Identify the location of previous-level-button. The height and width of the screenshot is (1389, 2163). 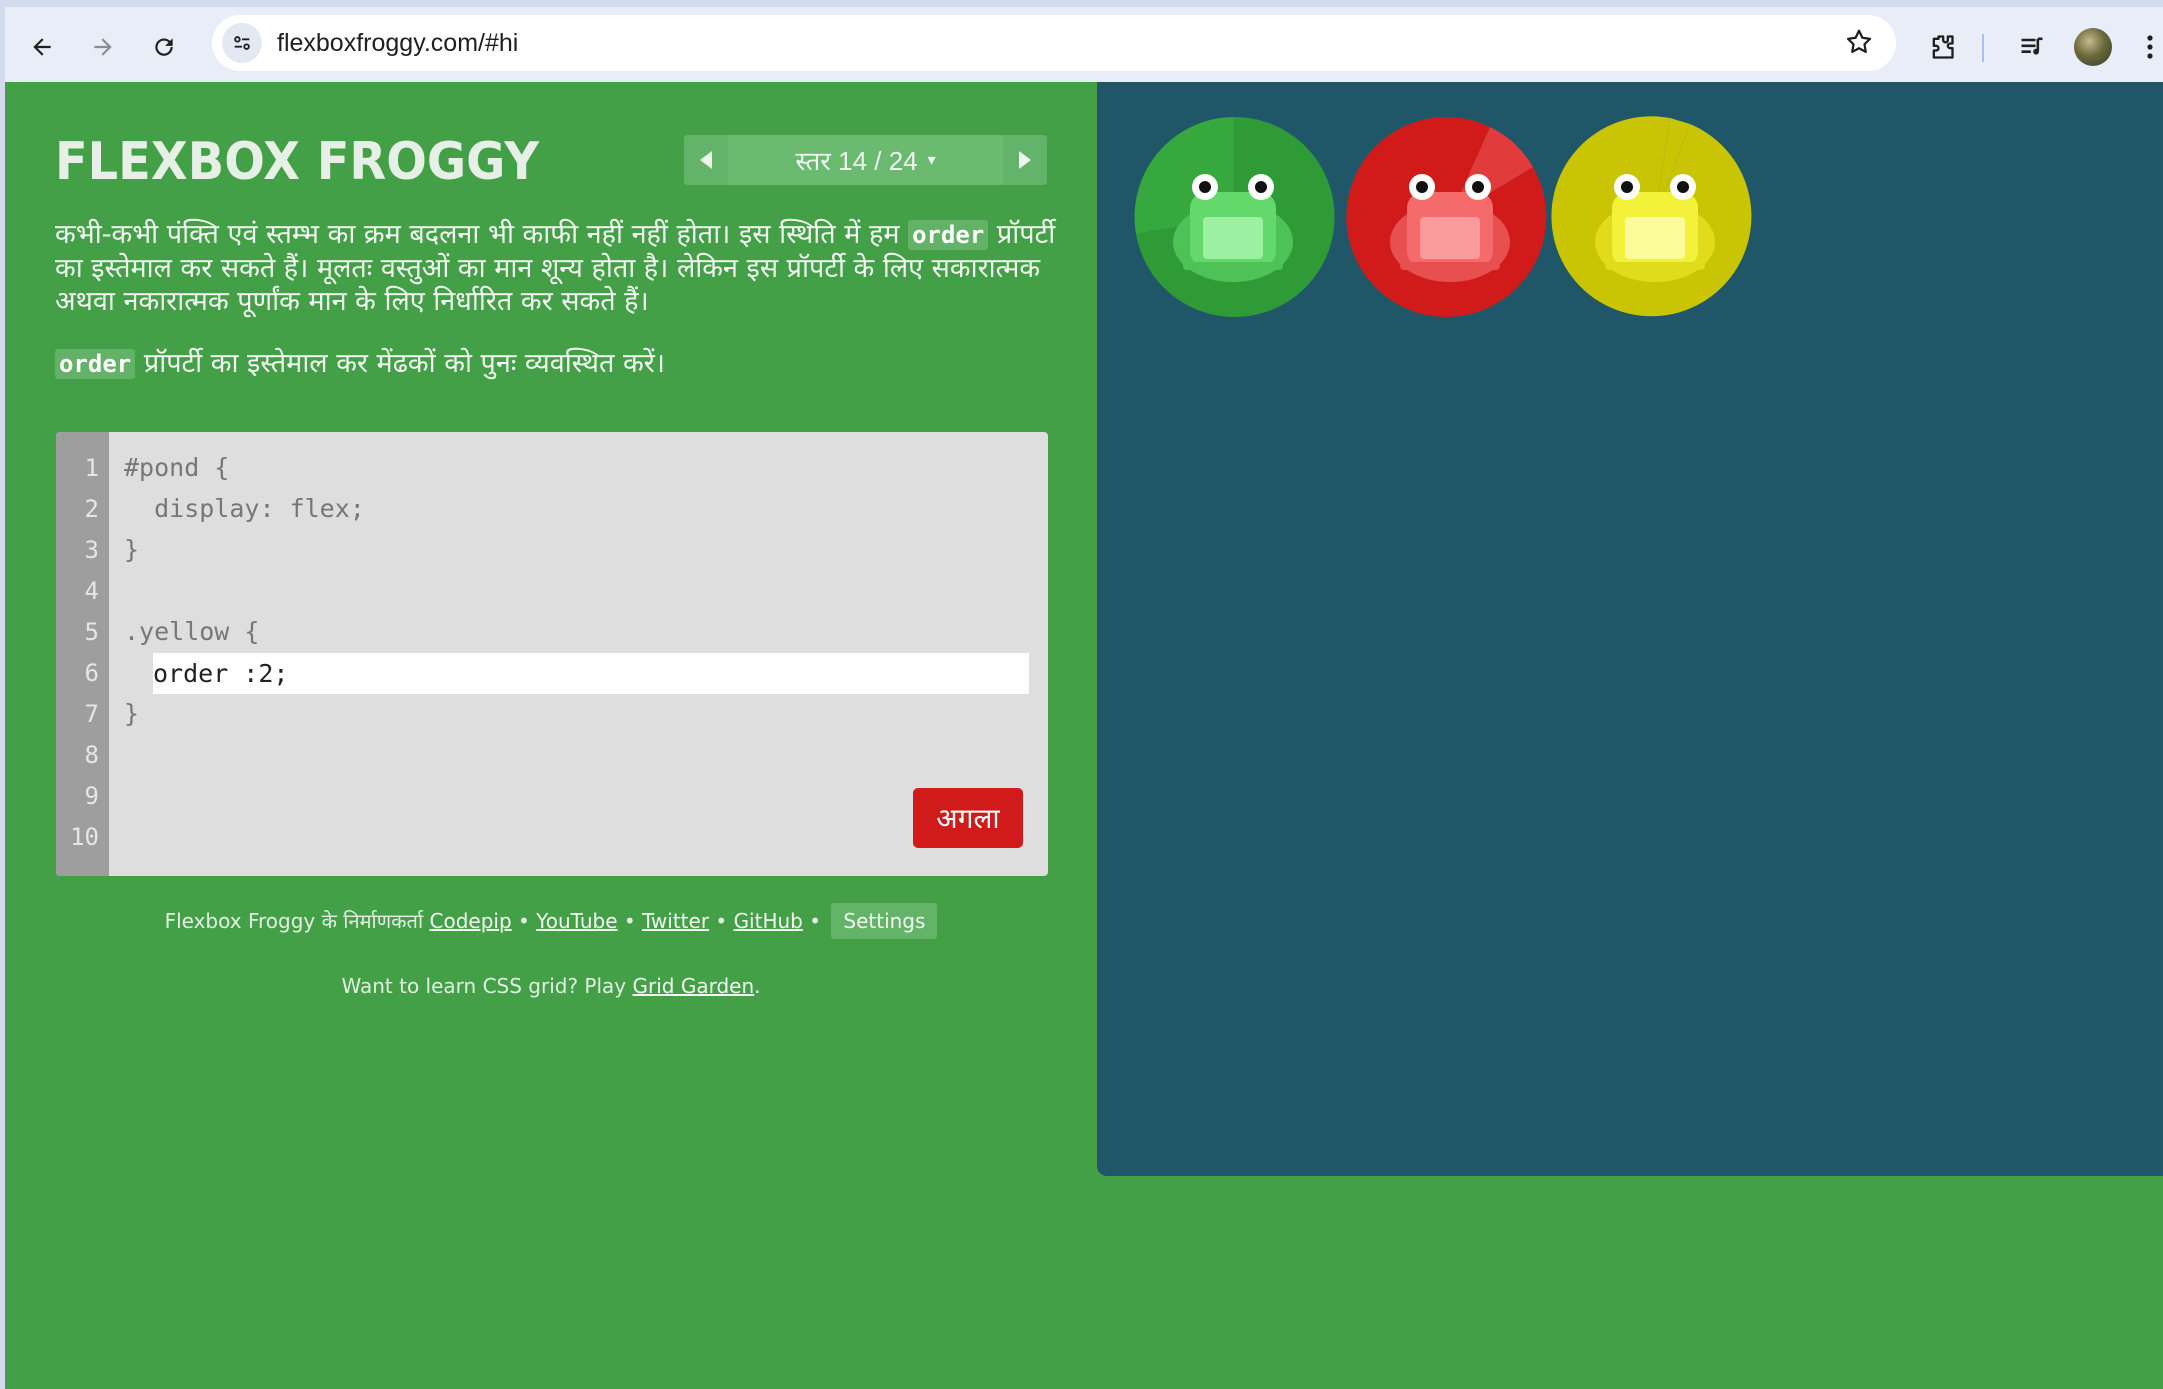
(706, 160).